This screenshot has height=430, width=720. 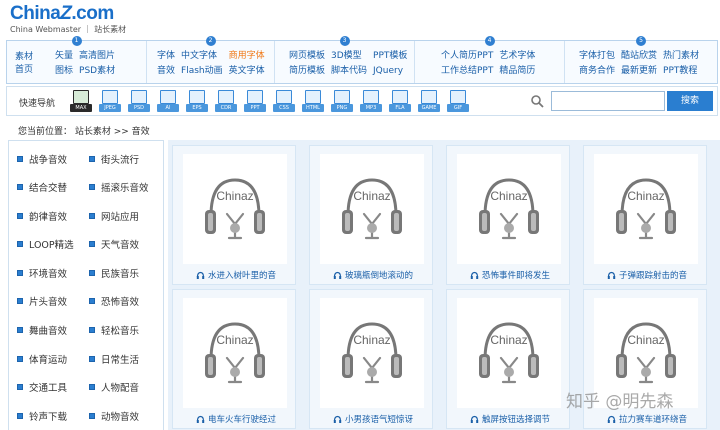 I want to click on sound-card: Chinaz 触屏按钮选择调节, so click(x=508, y=359).